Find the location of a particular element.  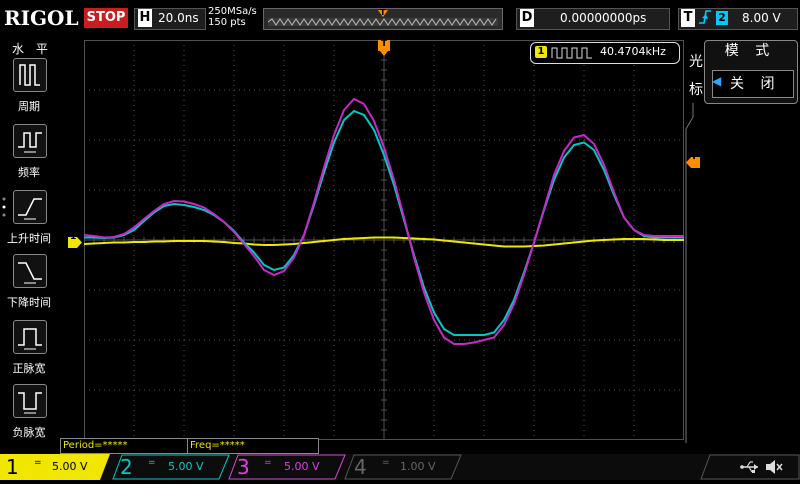

ch1-coupling: = is located at coordinates (38, 463).